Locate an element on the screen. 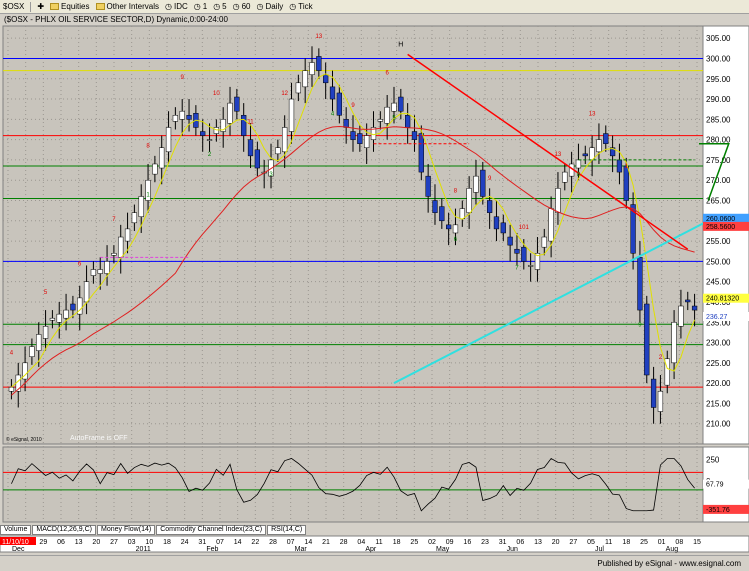 The image size is (749, 571). month-tick-label: Dec is located at coordinates (18, 549).